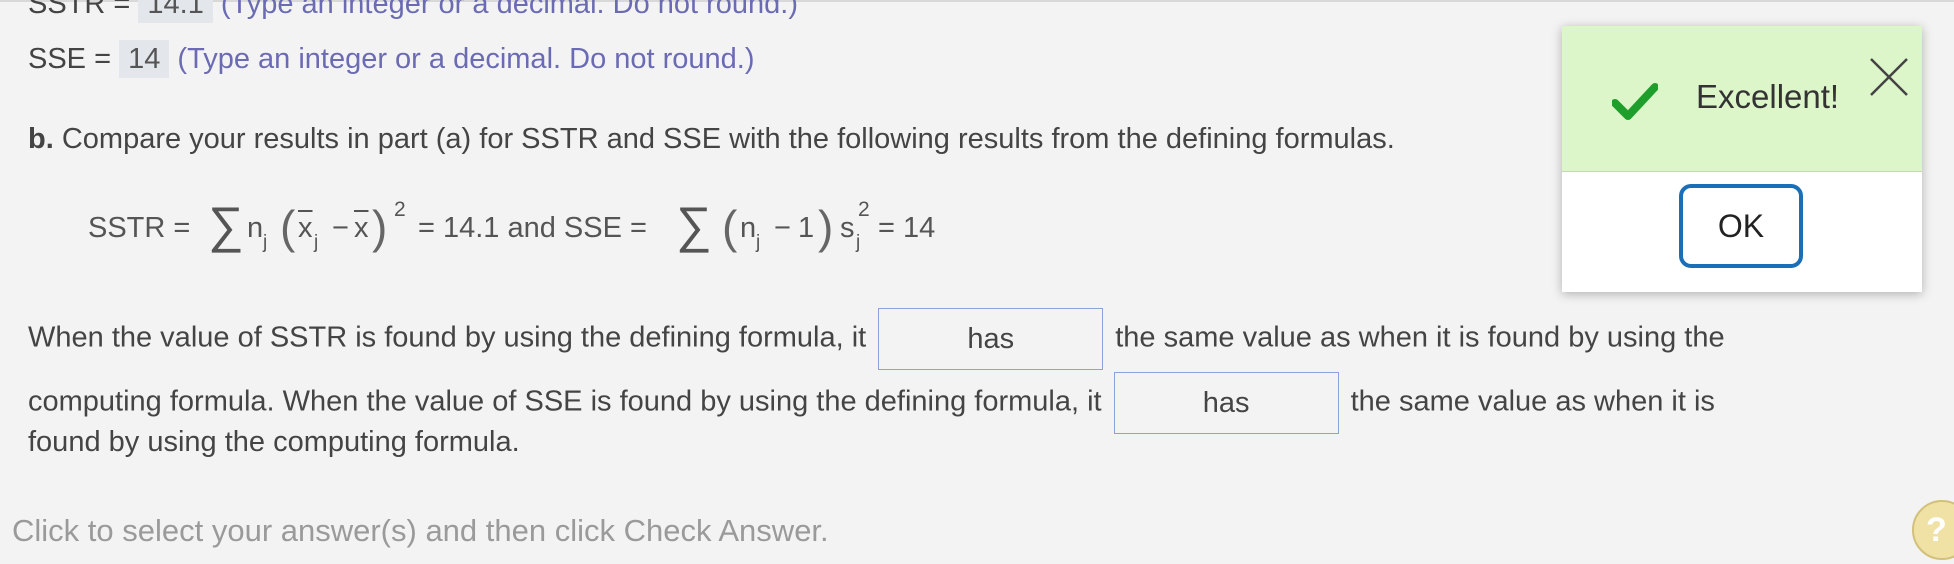 This screenshot has width=1954, height=564. Describe the element at coordinates (340, 228) in the screenshot. I see `formula-minus-1: −` at that location.